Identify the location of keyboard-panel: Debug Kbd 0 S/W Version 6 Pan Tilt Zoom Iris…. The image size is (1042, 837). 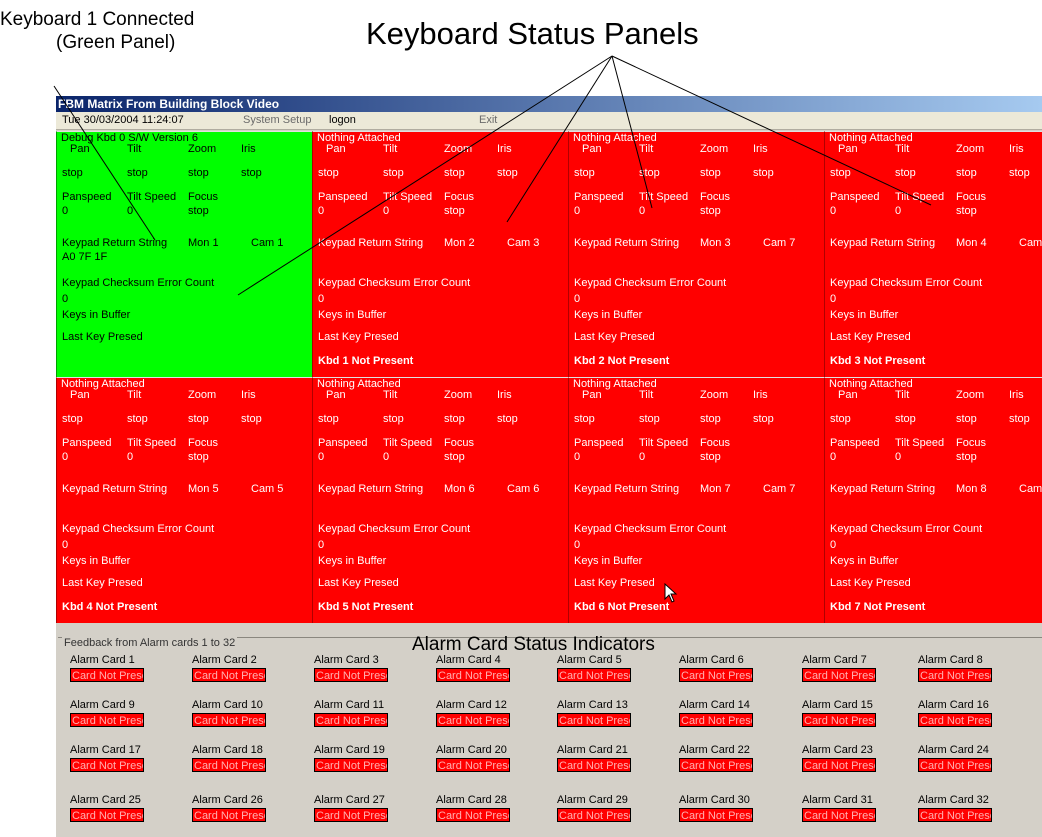
(184, 254).